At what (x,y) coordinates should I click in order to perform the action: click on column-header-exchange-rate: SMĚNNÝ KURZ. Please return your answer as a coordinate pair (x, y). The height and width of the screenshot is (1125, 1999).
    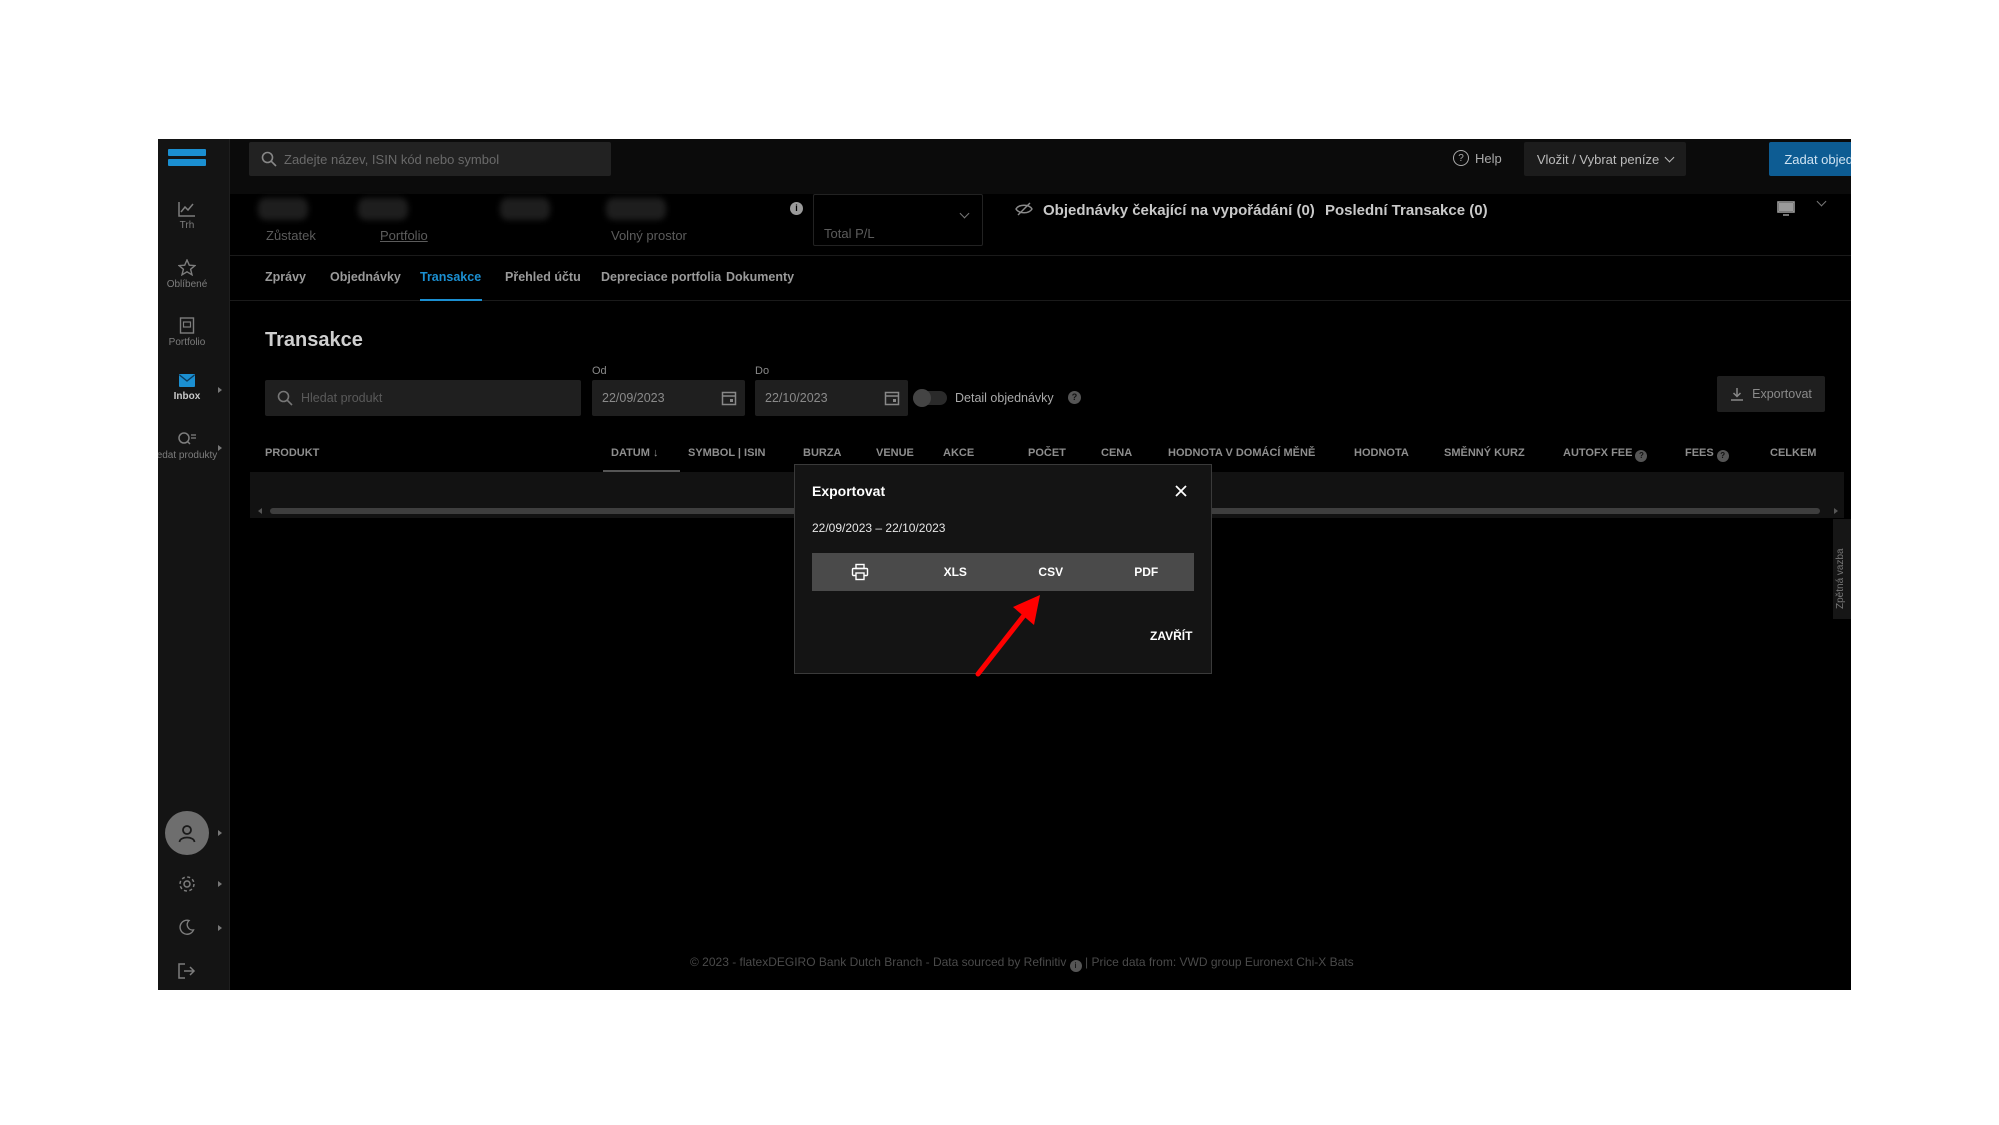
    Looking at the image, I should click on (1484, 453).